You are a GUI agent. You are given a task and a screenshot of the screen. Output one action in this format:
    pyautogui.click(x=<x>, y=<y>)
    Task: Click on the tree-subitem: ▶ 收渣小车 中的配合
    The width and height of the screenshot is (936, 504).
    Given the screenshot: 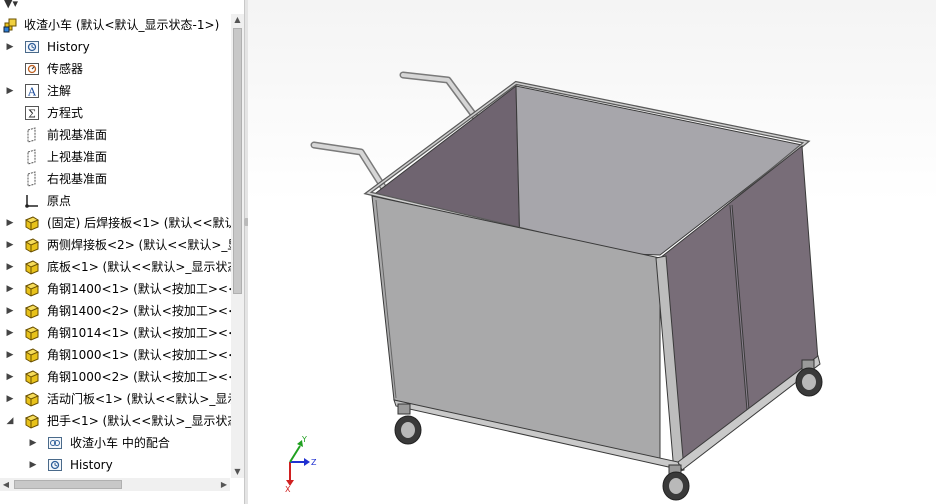 What is the action you would take?
    pyautogui.click(x=115, y=443)
    